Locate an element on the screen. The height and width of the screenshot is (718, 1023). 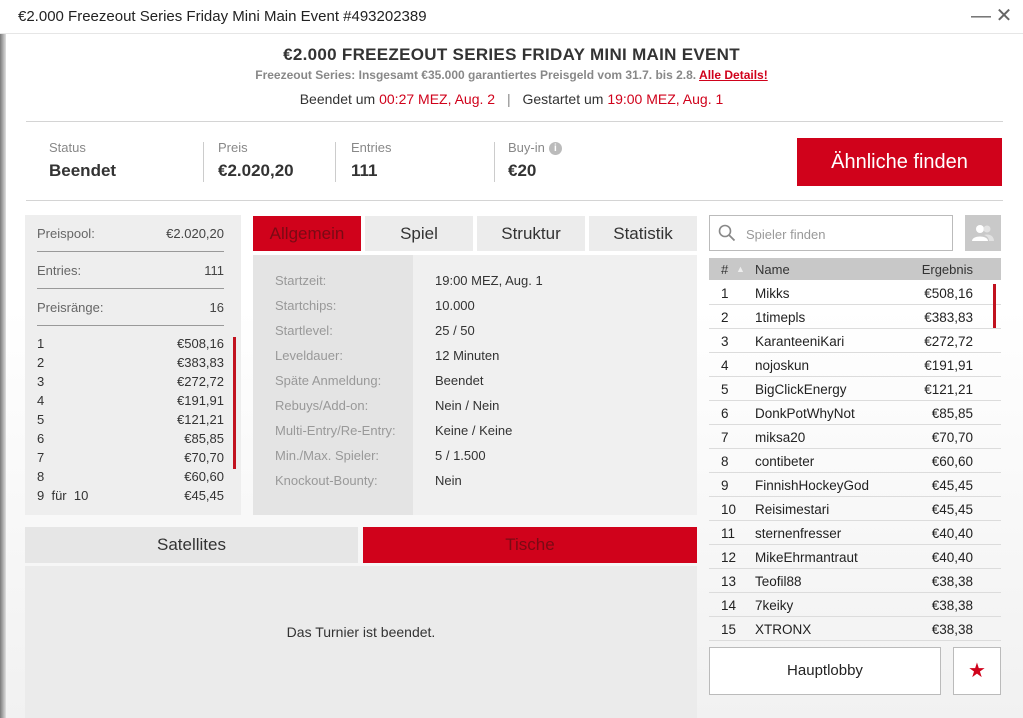
payout-item: 4 €191,91 is located at coordinates (130, 401).